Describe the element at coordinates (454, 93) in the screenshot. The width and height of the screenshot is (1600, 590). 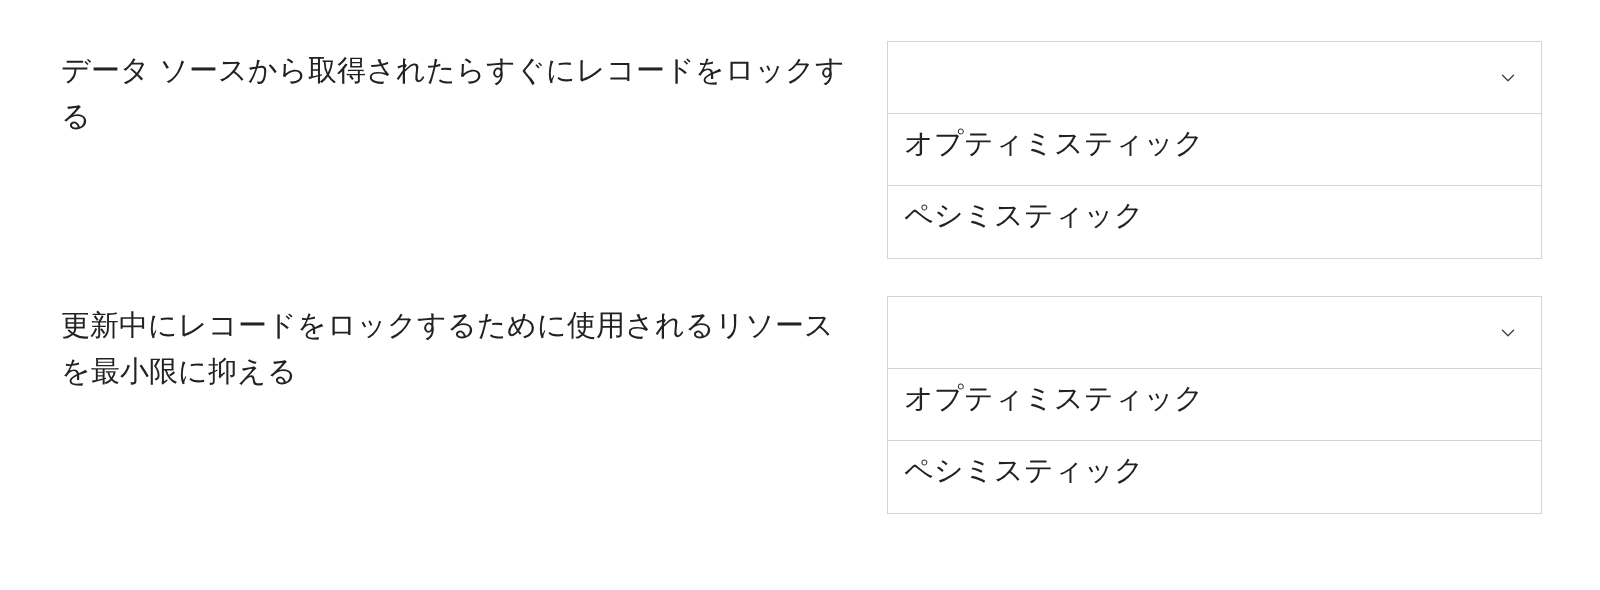
I see `question-text: データ ソースから取得されたらすぐにレコードをロックする` at that location.